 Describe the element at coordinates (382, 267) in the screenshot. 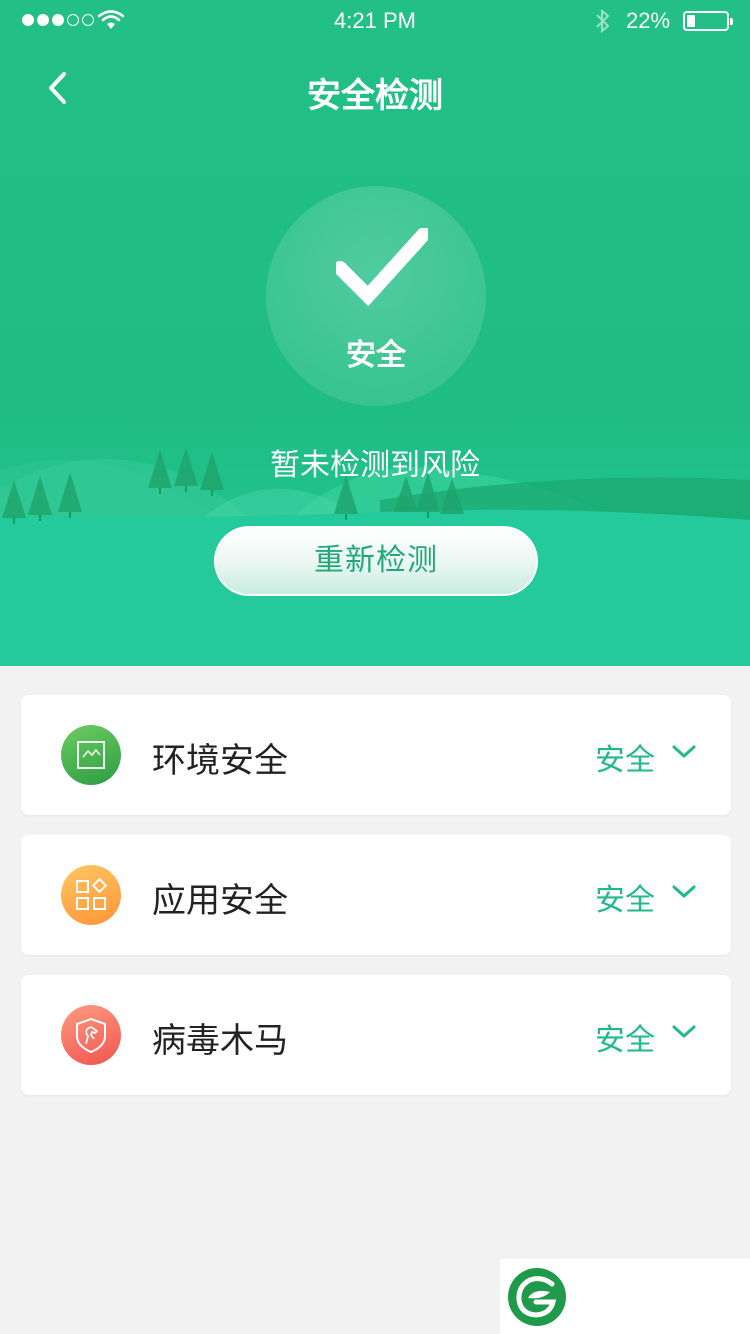

I see `checkmark-icon` at that location.